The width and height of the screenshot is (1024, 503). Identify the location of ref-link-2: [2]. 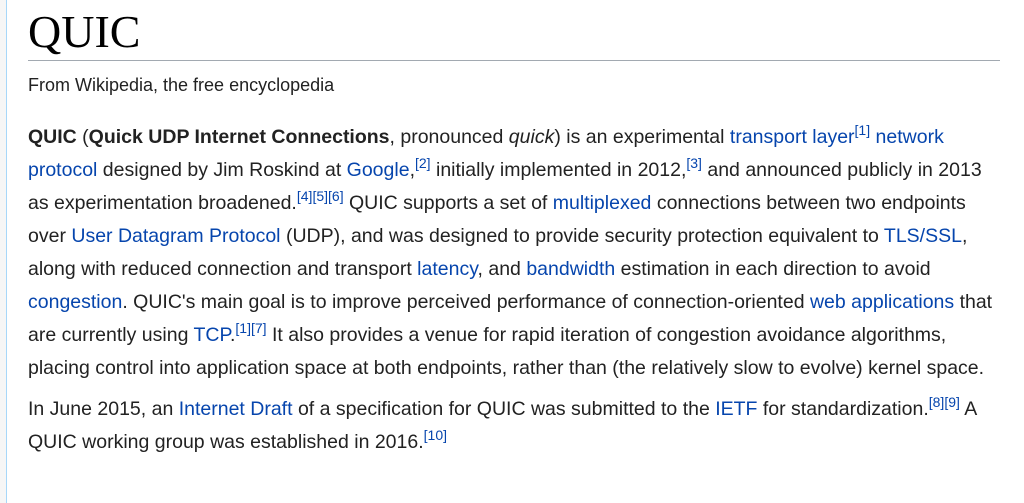
(423, 163).